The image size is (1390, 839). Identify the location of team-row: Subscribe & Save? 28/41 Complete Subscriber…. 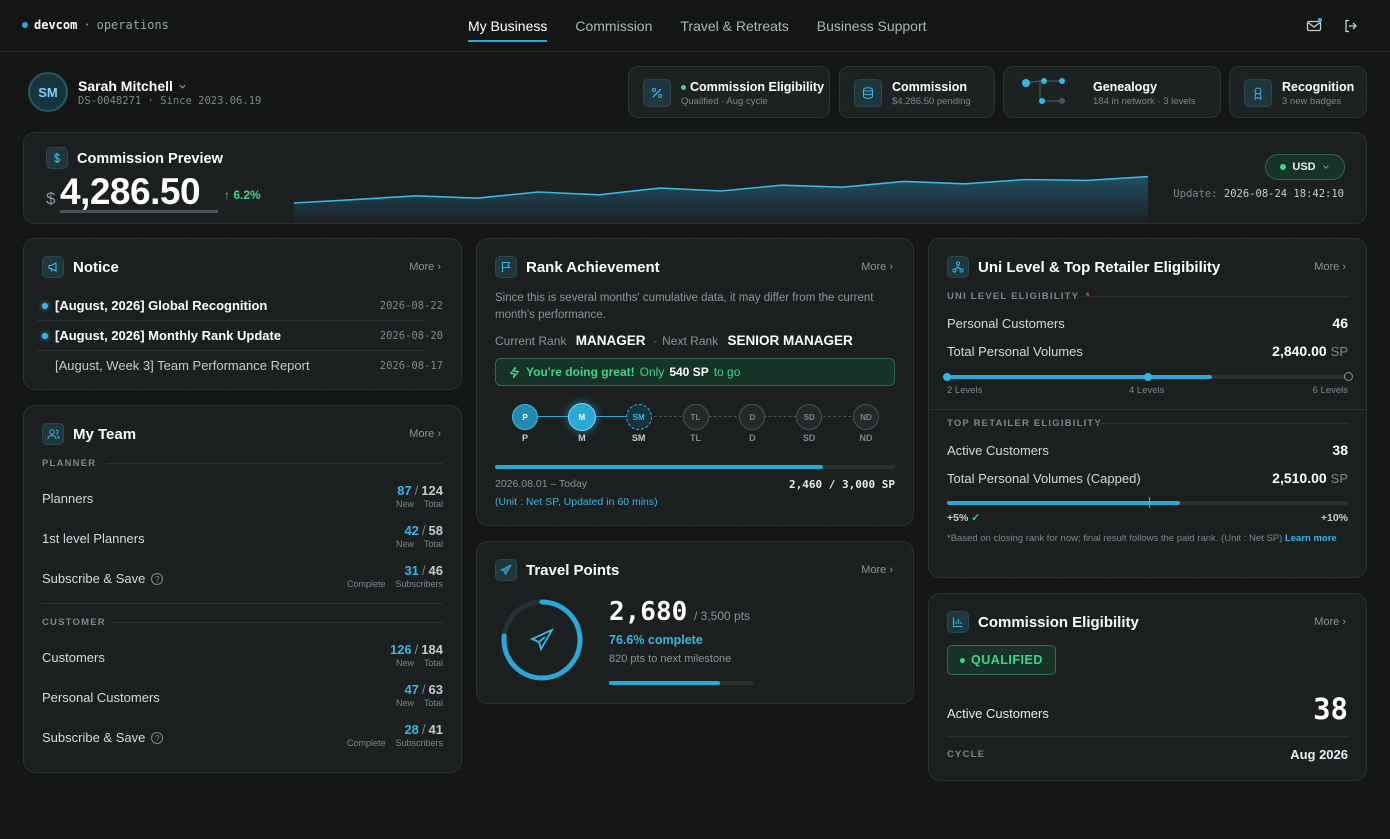
(242, 737).